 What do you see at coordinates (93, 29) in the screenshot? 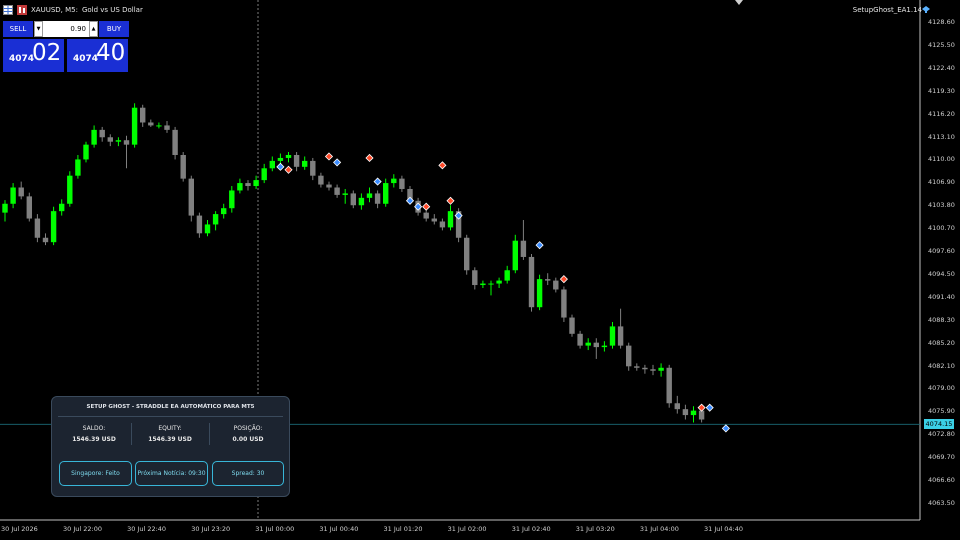
I see `lot-increase-icon: ▲` at bounding box center [93, 29].